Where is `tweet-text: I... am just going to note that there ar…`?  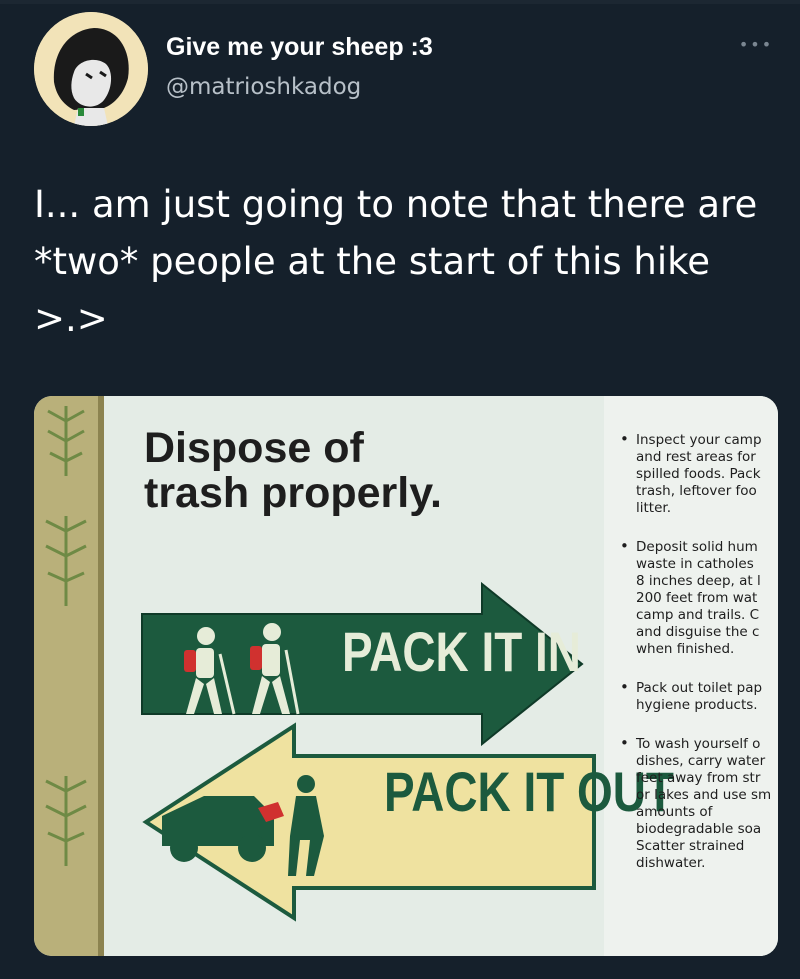
tweet-text: I... am just going to note that there ar… is located at coordinates (396, 261).